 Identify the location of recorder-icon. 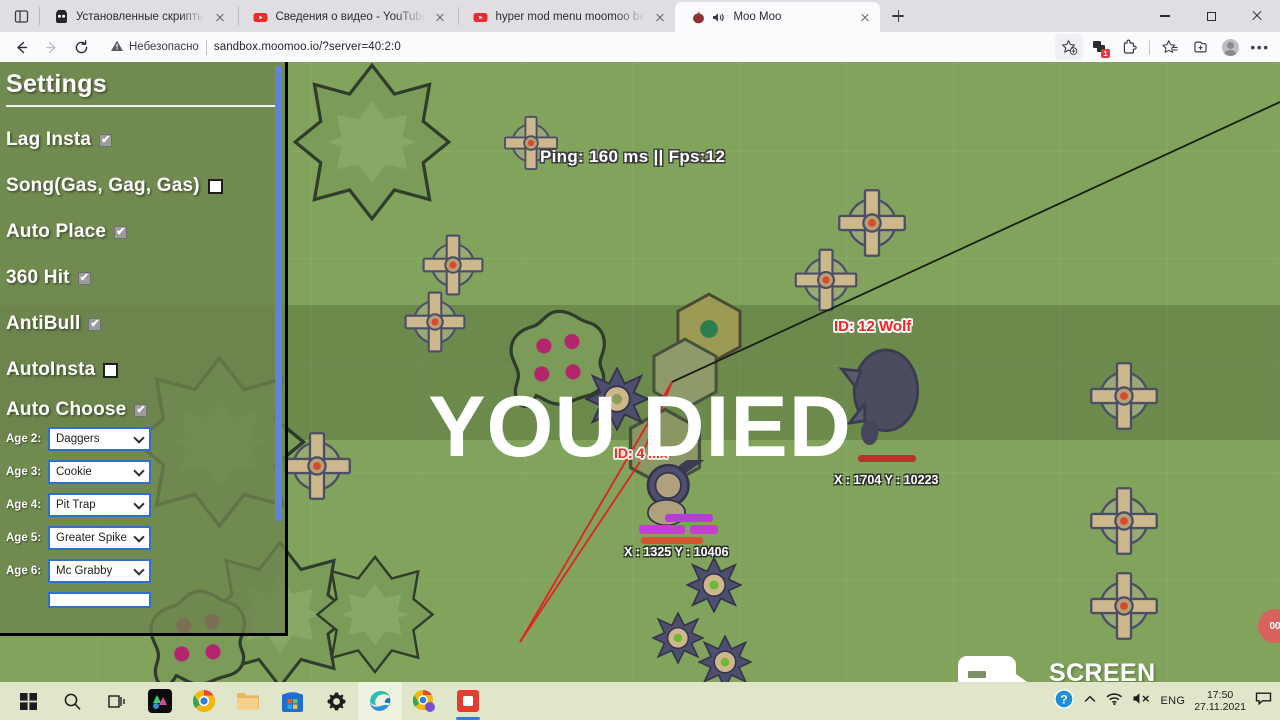
(468, 701).